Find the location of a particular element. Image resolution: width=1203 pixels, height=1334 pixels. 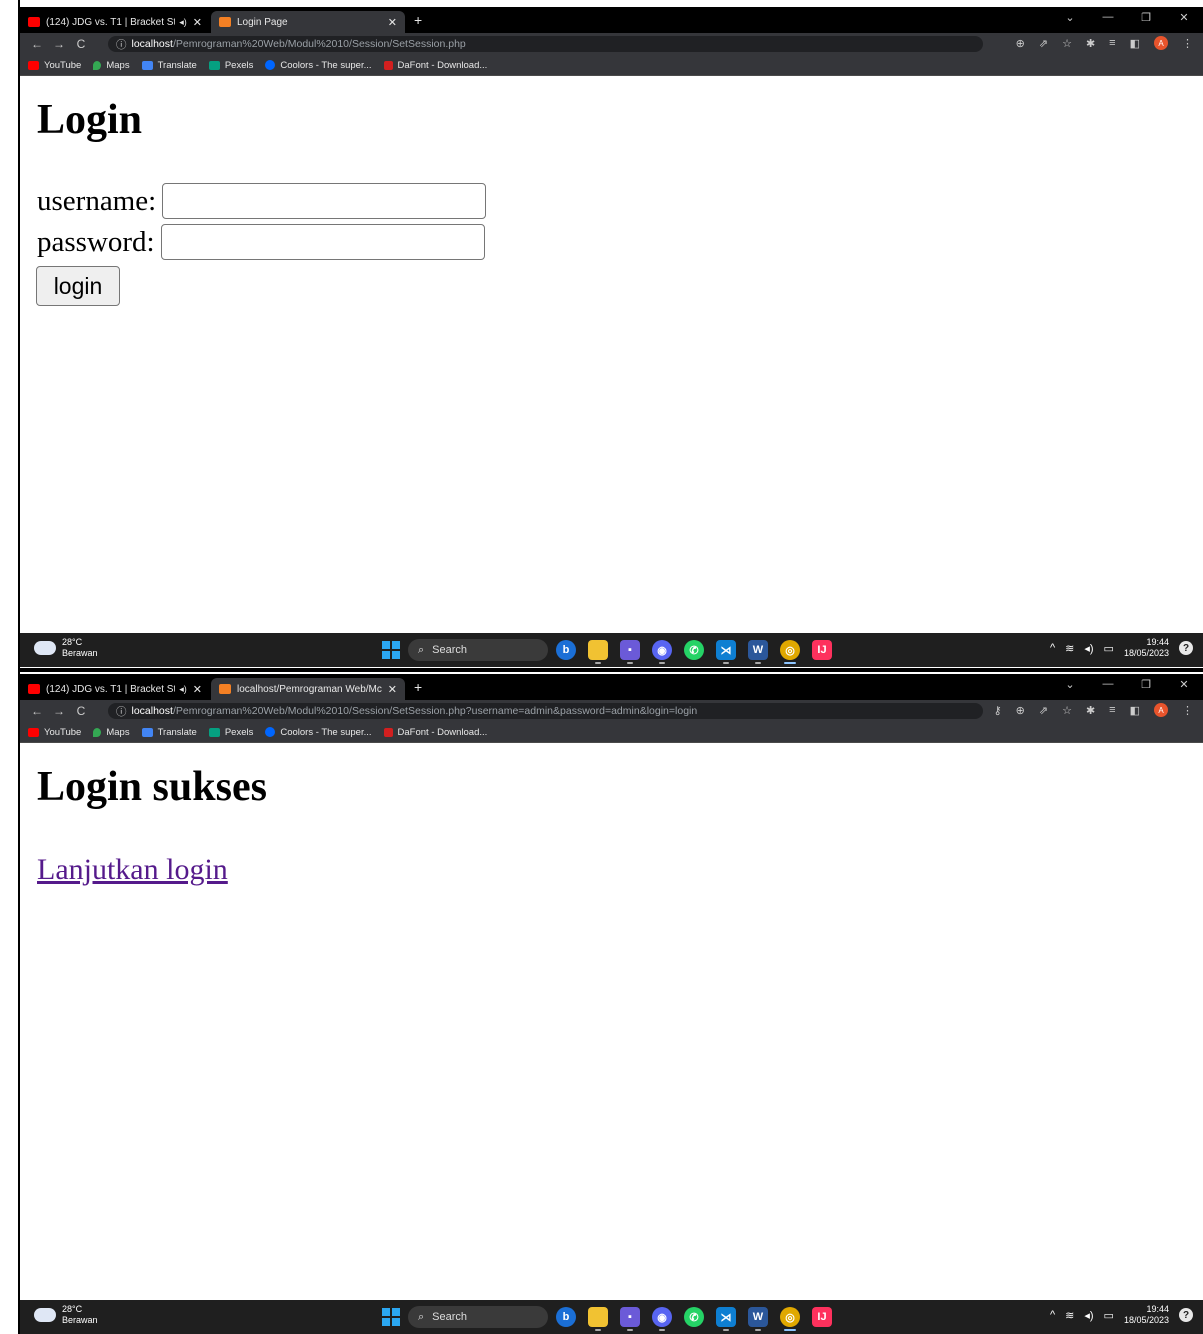

key-icon: ⚷ is located at coordinates (998, 710).